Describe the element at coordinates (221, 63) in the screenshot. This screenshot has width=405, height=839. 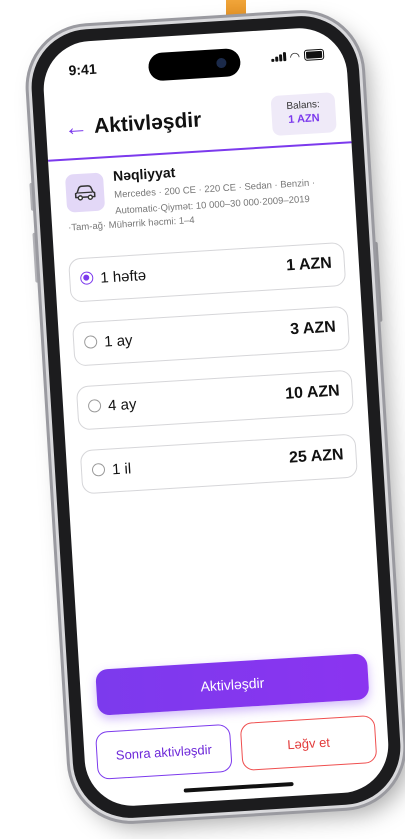
I see `camera-icon` at that location.